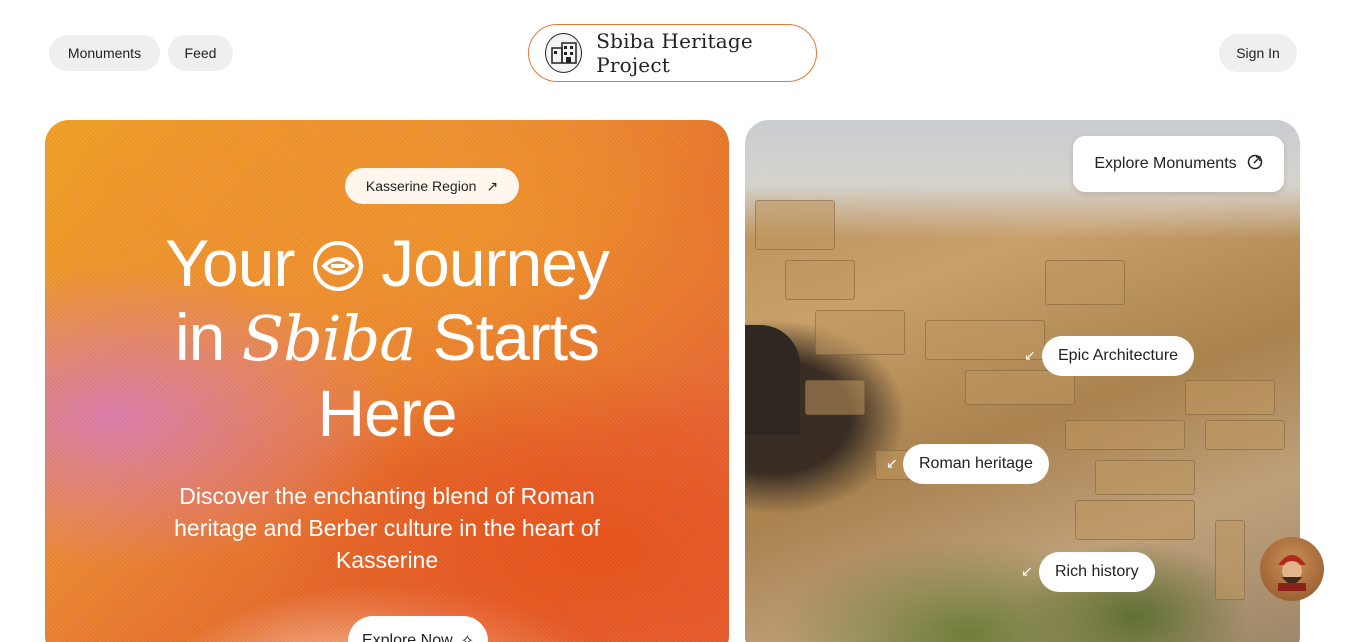  I want to click on nav-feed-link: Feed, so click(200, 53).